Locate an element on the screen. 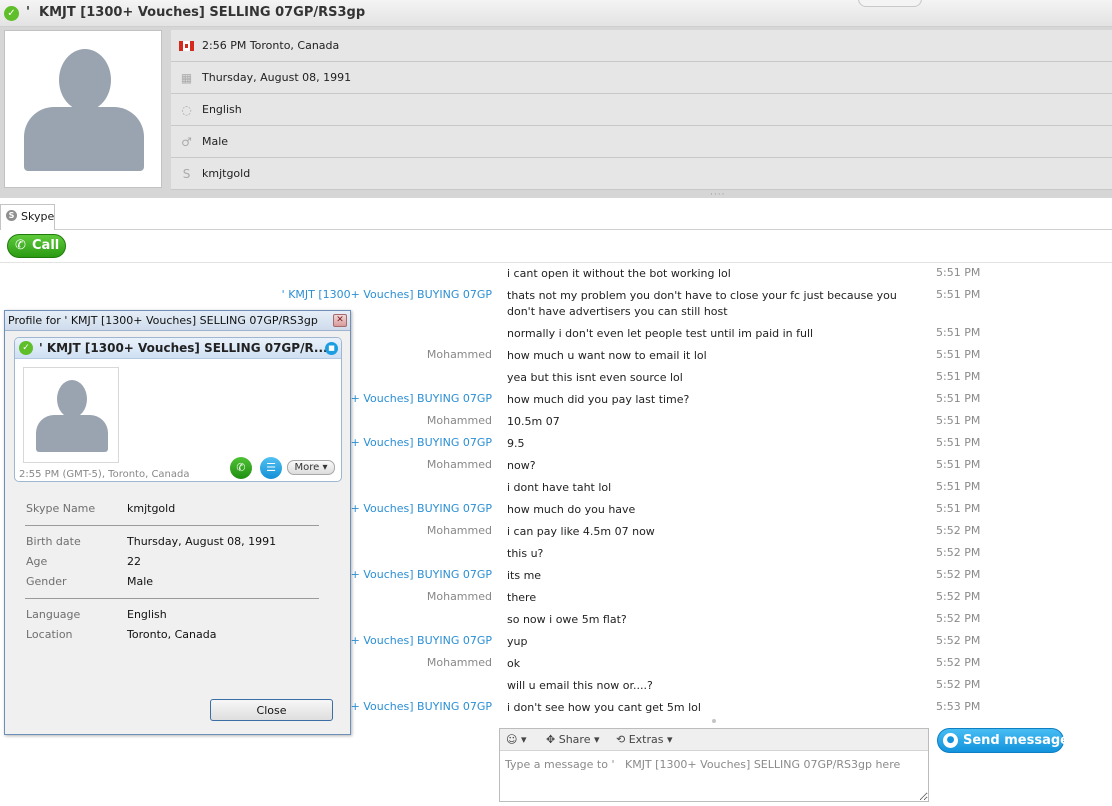 This screenshot has height=806, width=1112. message-text: yea but this isnt even source lol is located at coordinates (595, 377).